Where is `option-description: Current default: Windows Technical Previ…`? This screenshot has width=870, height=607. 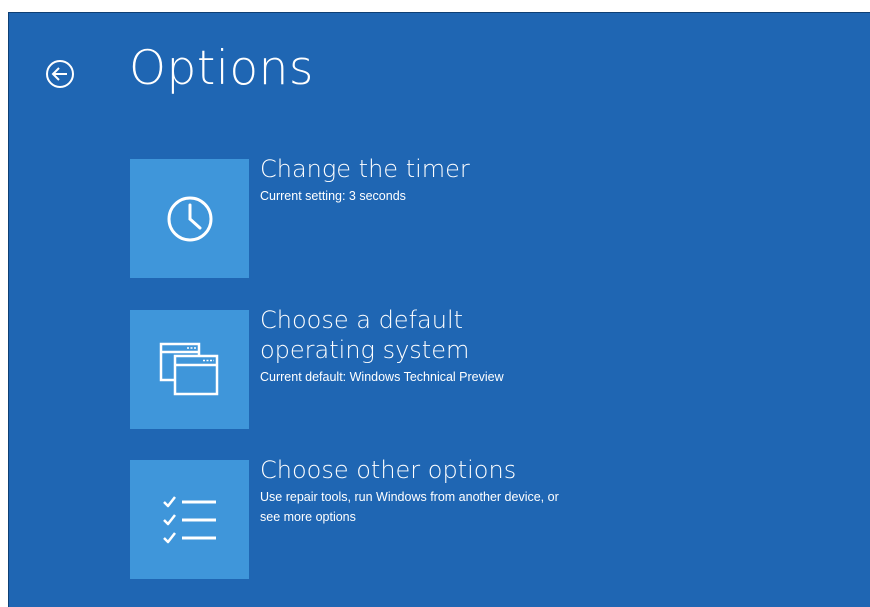
option-description: Current default: Windows Technical Previ… is located at coordinates (382, 377).